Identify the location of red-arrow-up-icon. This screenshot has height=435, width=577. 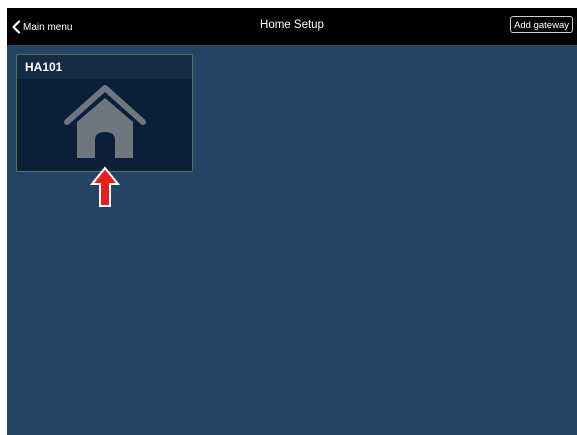
(105, 186).